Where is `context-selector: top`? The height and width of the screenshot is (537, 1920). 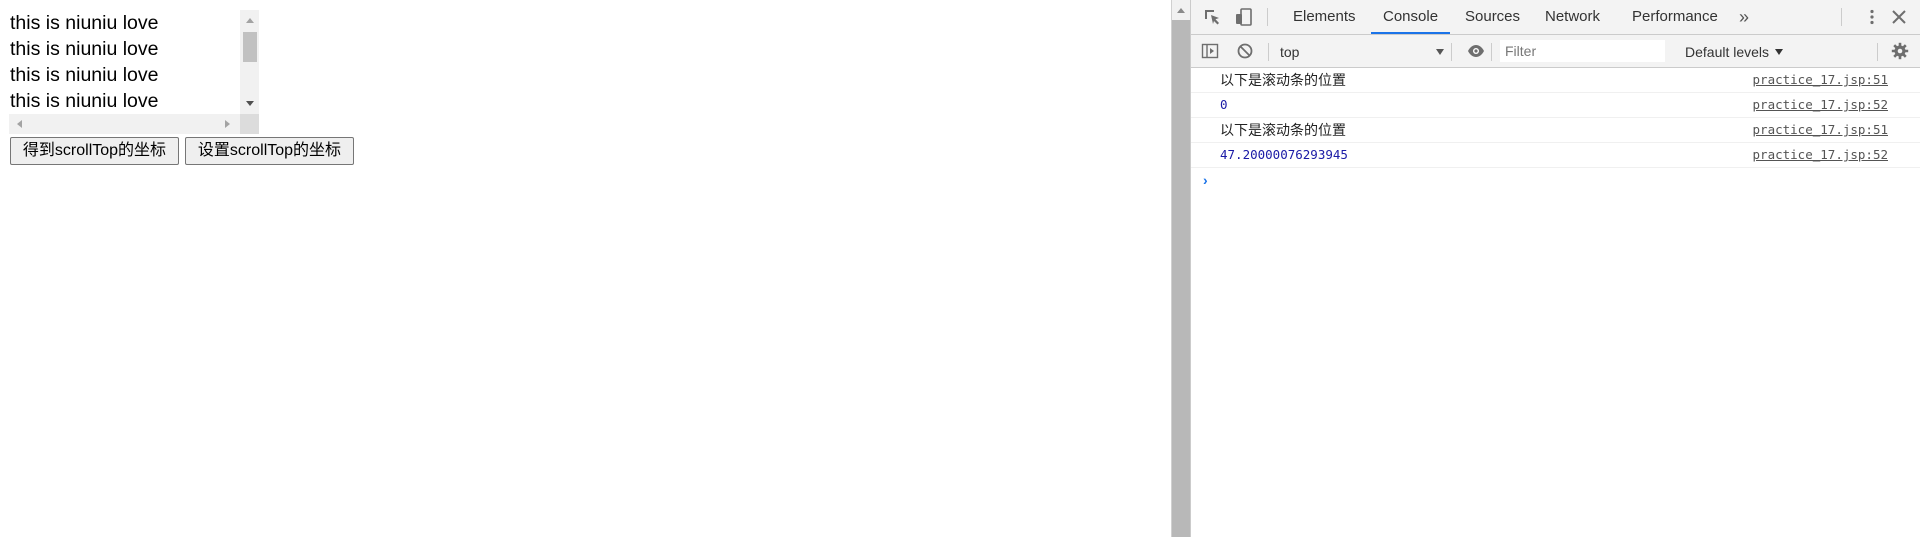
context-selector: top is located at coordinates (1362, 52).